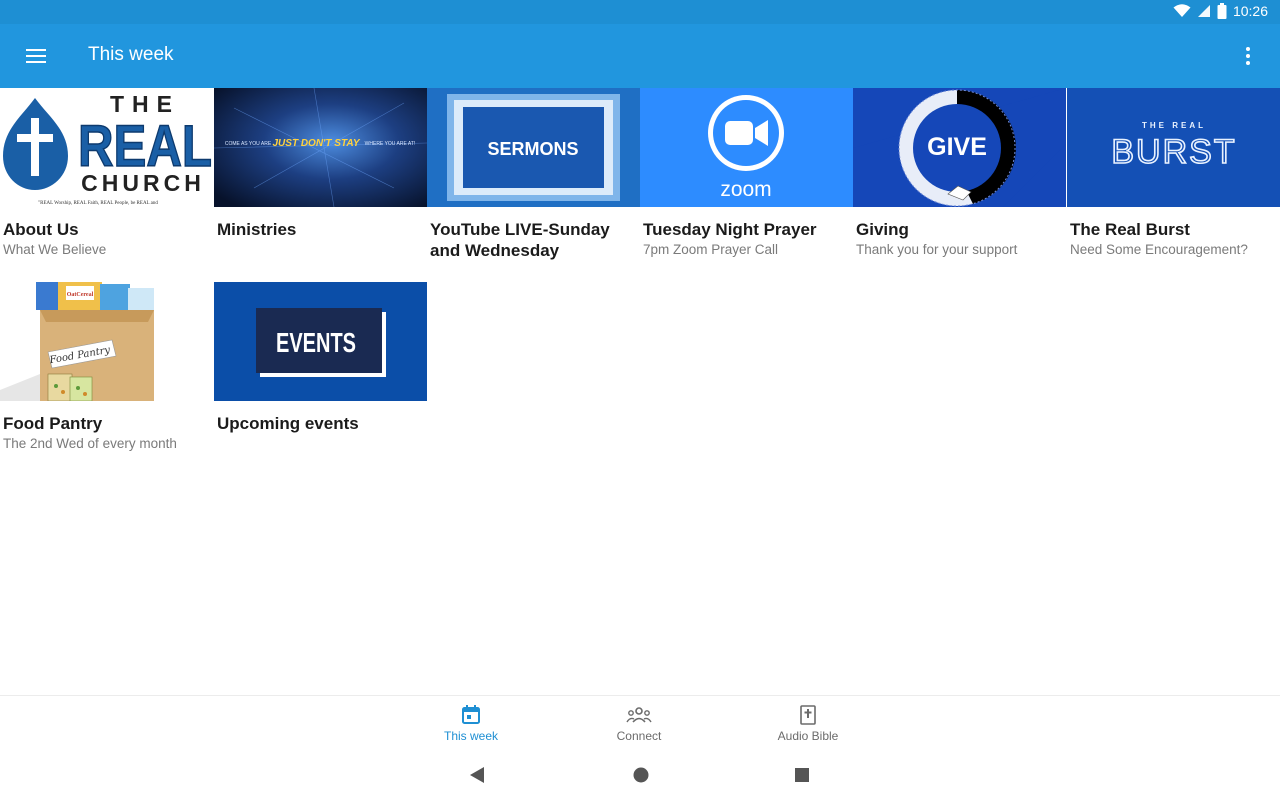 This screenshot has height=800, width=1280. Describe the element at coordinates (390, 144) in the screenshot. I see `ministries-right-text: WHERE YOU ARE AT!` at that location.